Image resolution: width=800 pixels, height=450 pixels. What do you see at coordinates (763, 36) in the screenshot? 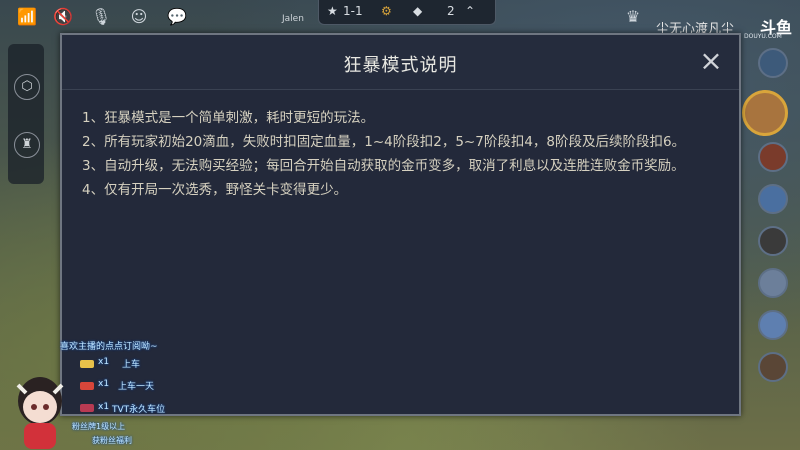
I see `brand-url: DOUYU.COM` at bounding box center [763, 36].